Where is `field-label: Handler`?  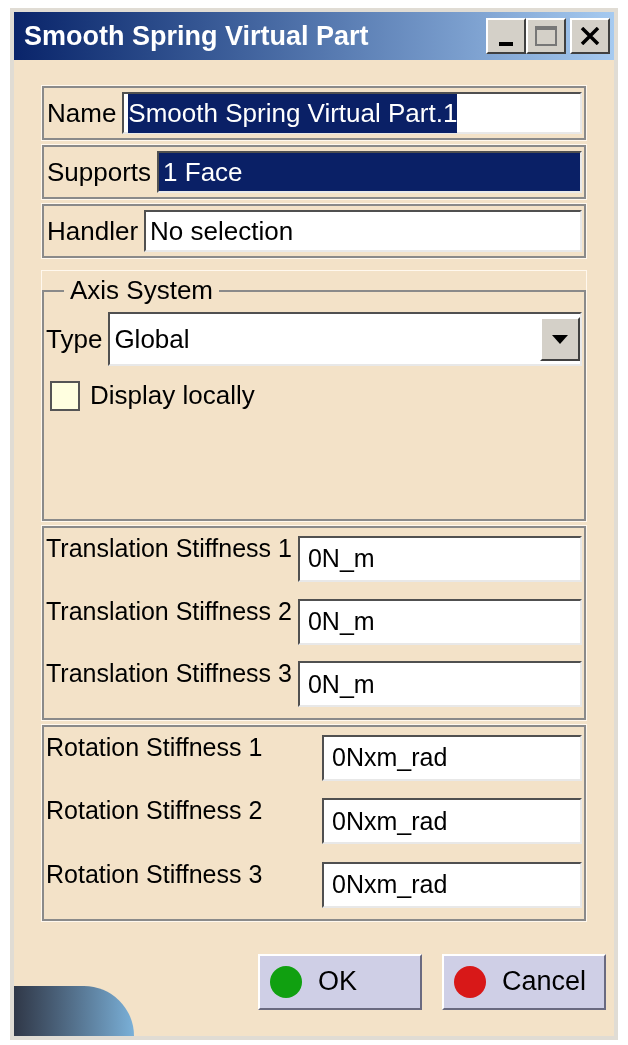 field-label: Handler is located at coordinates (92, 231).